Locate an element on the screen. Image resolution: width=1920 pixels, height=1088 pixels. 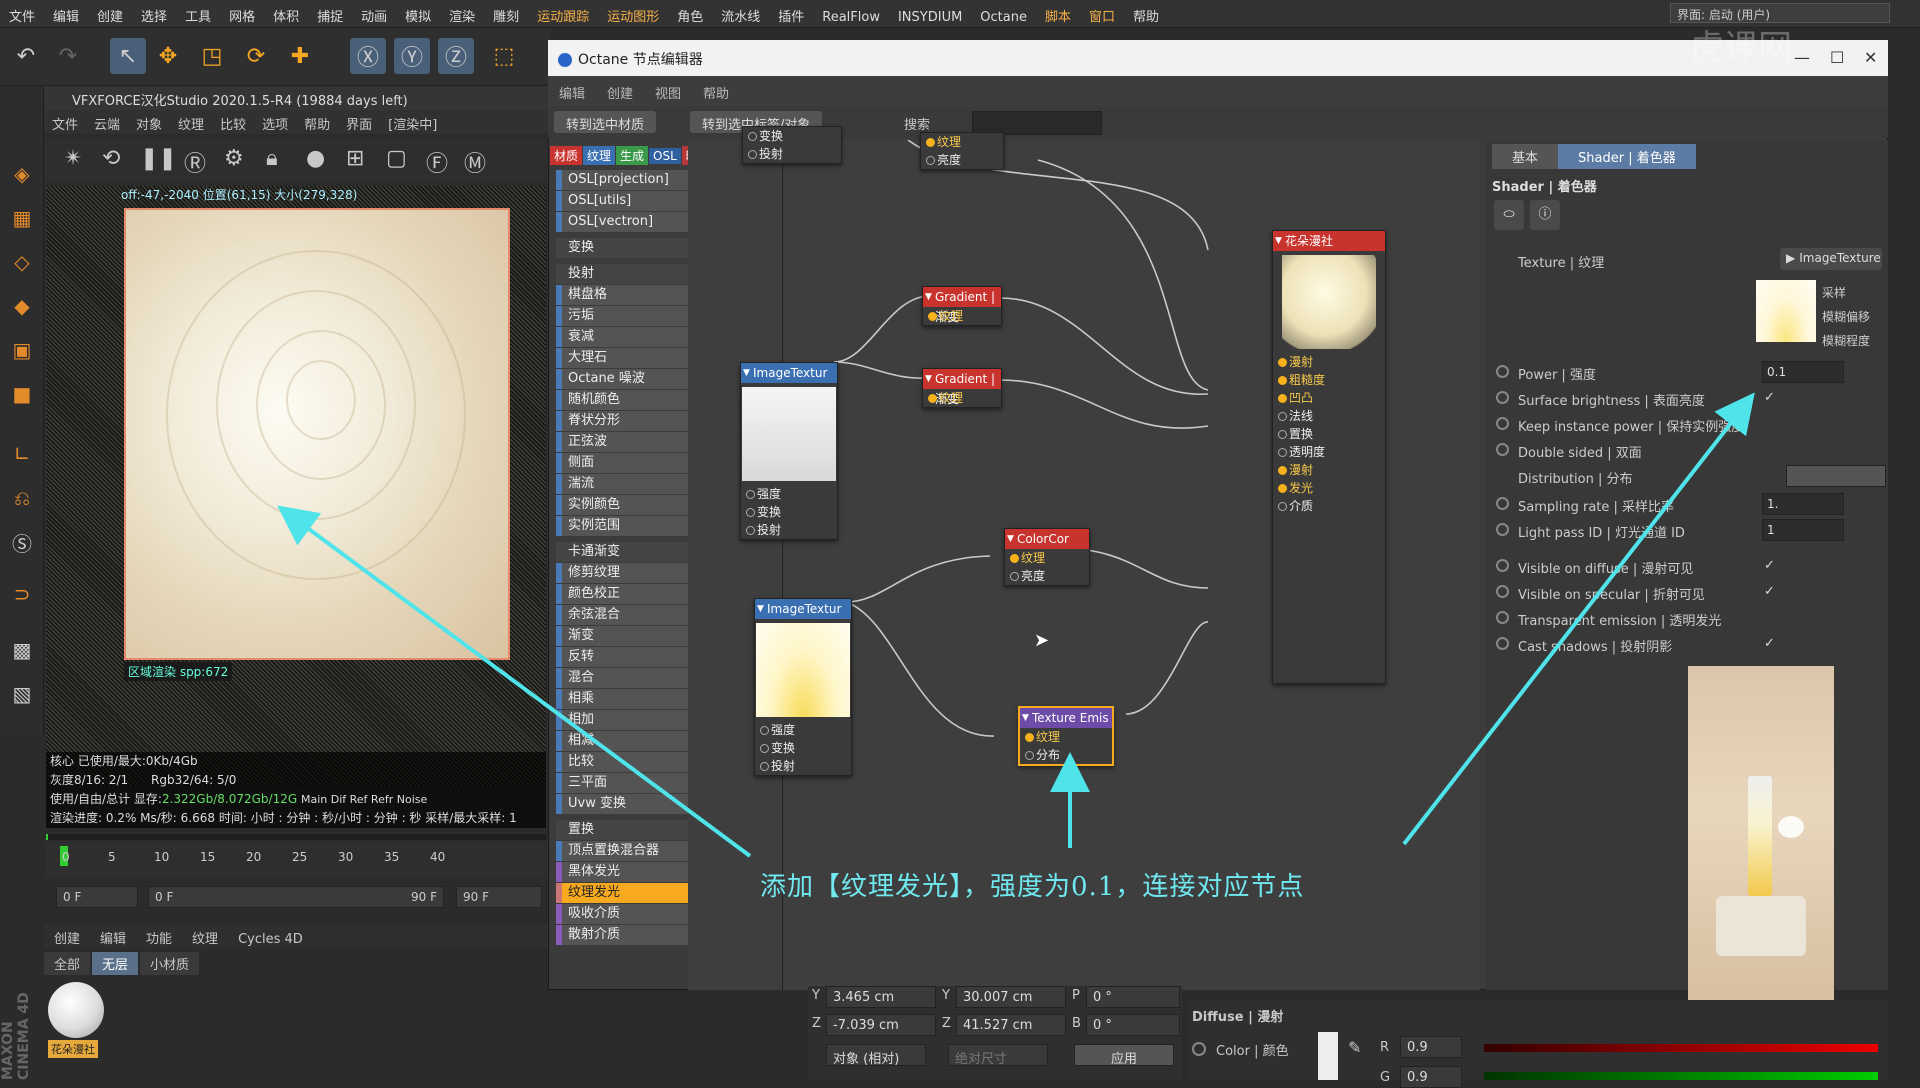
tutorial-caption: 添加【纹理发光】，强度为0.1，连接对应节点 is located at coordinates (1032, 887).